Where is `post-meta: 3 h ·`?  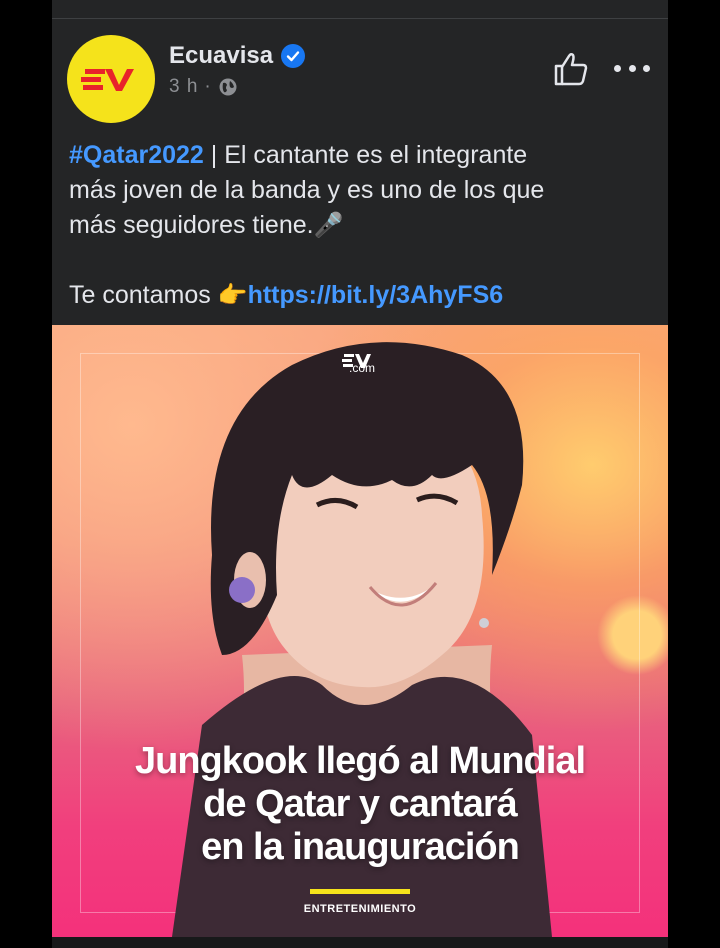
post-meta: 3 h · is located at coordinates (203, 87).